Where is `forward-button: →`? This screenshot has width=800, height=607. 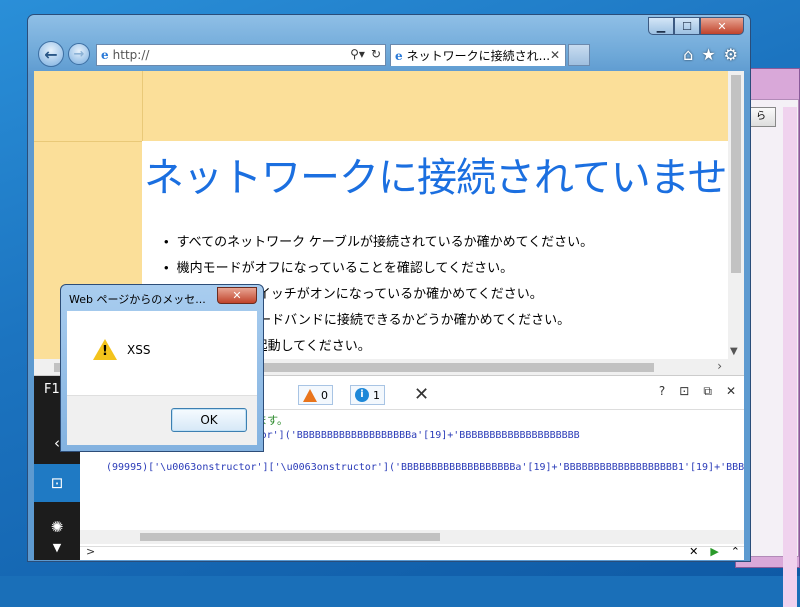 forward-button: → is located at coordinates (79, 54).